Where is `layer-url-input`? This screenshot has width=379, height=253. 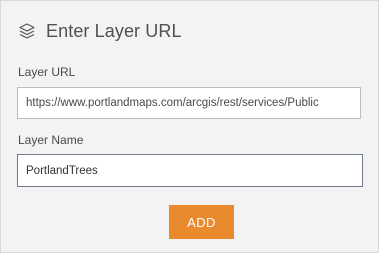 layer-url-input is located at coordinates (189, 103).